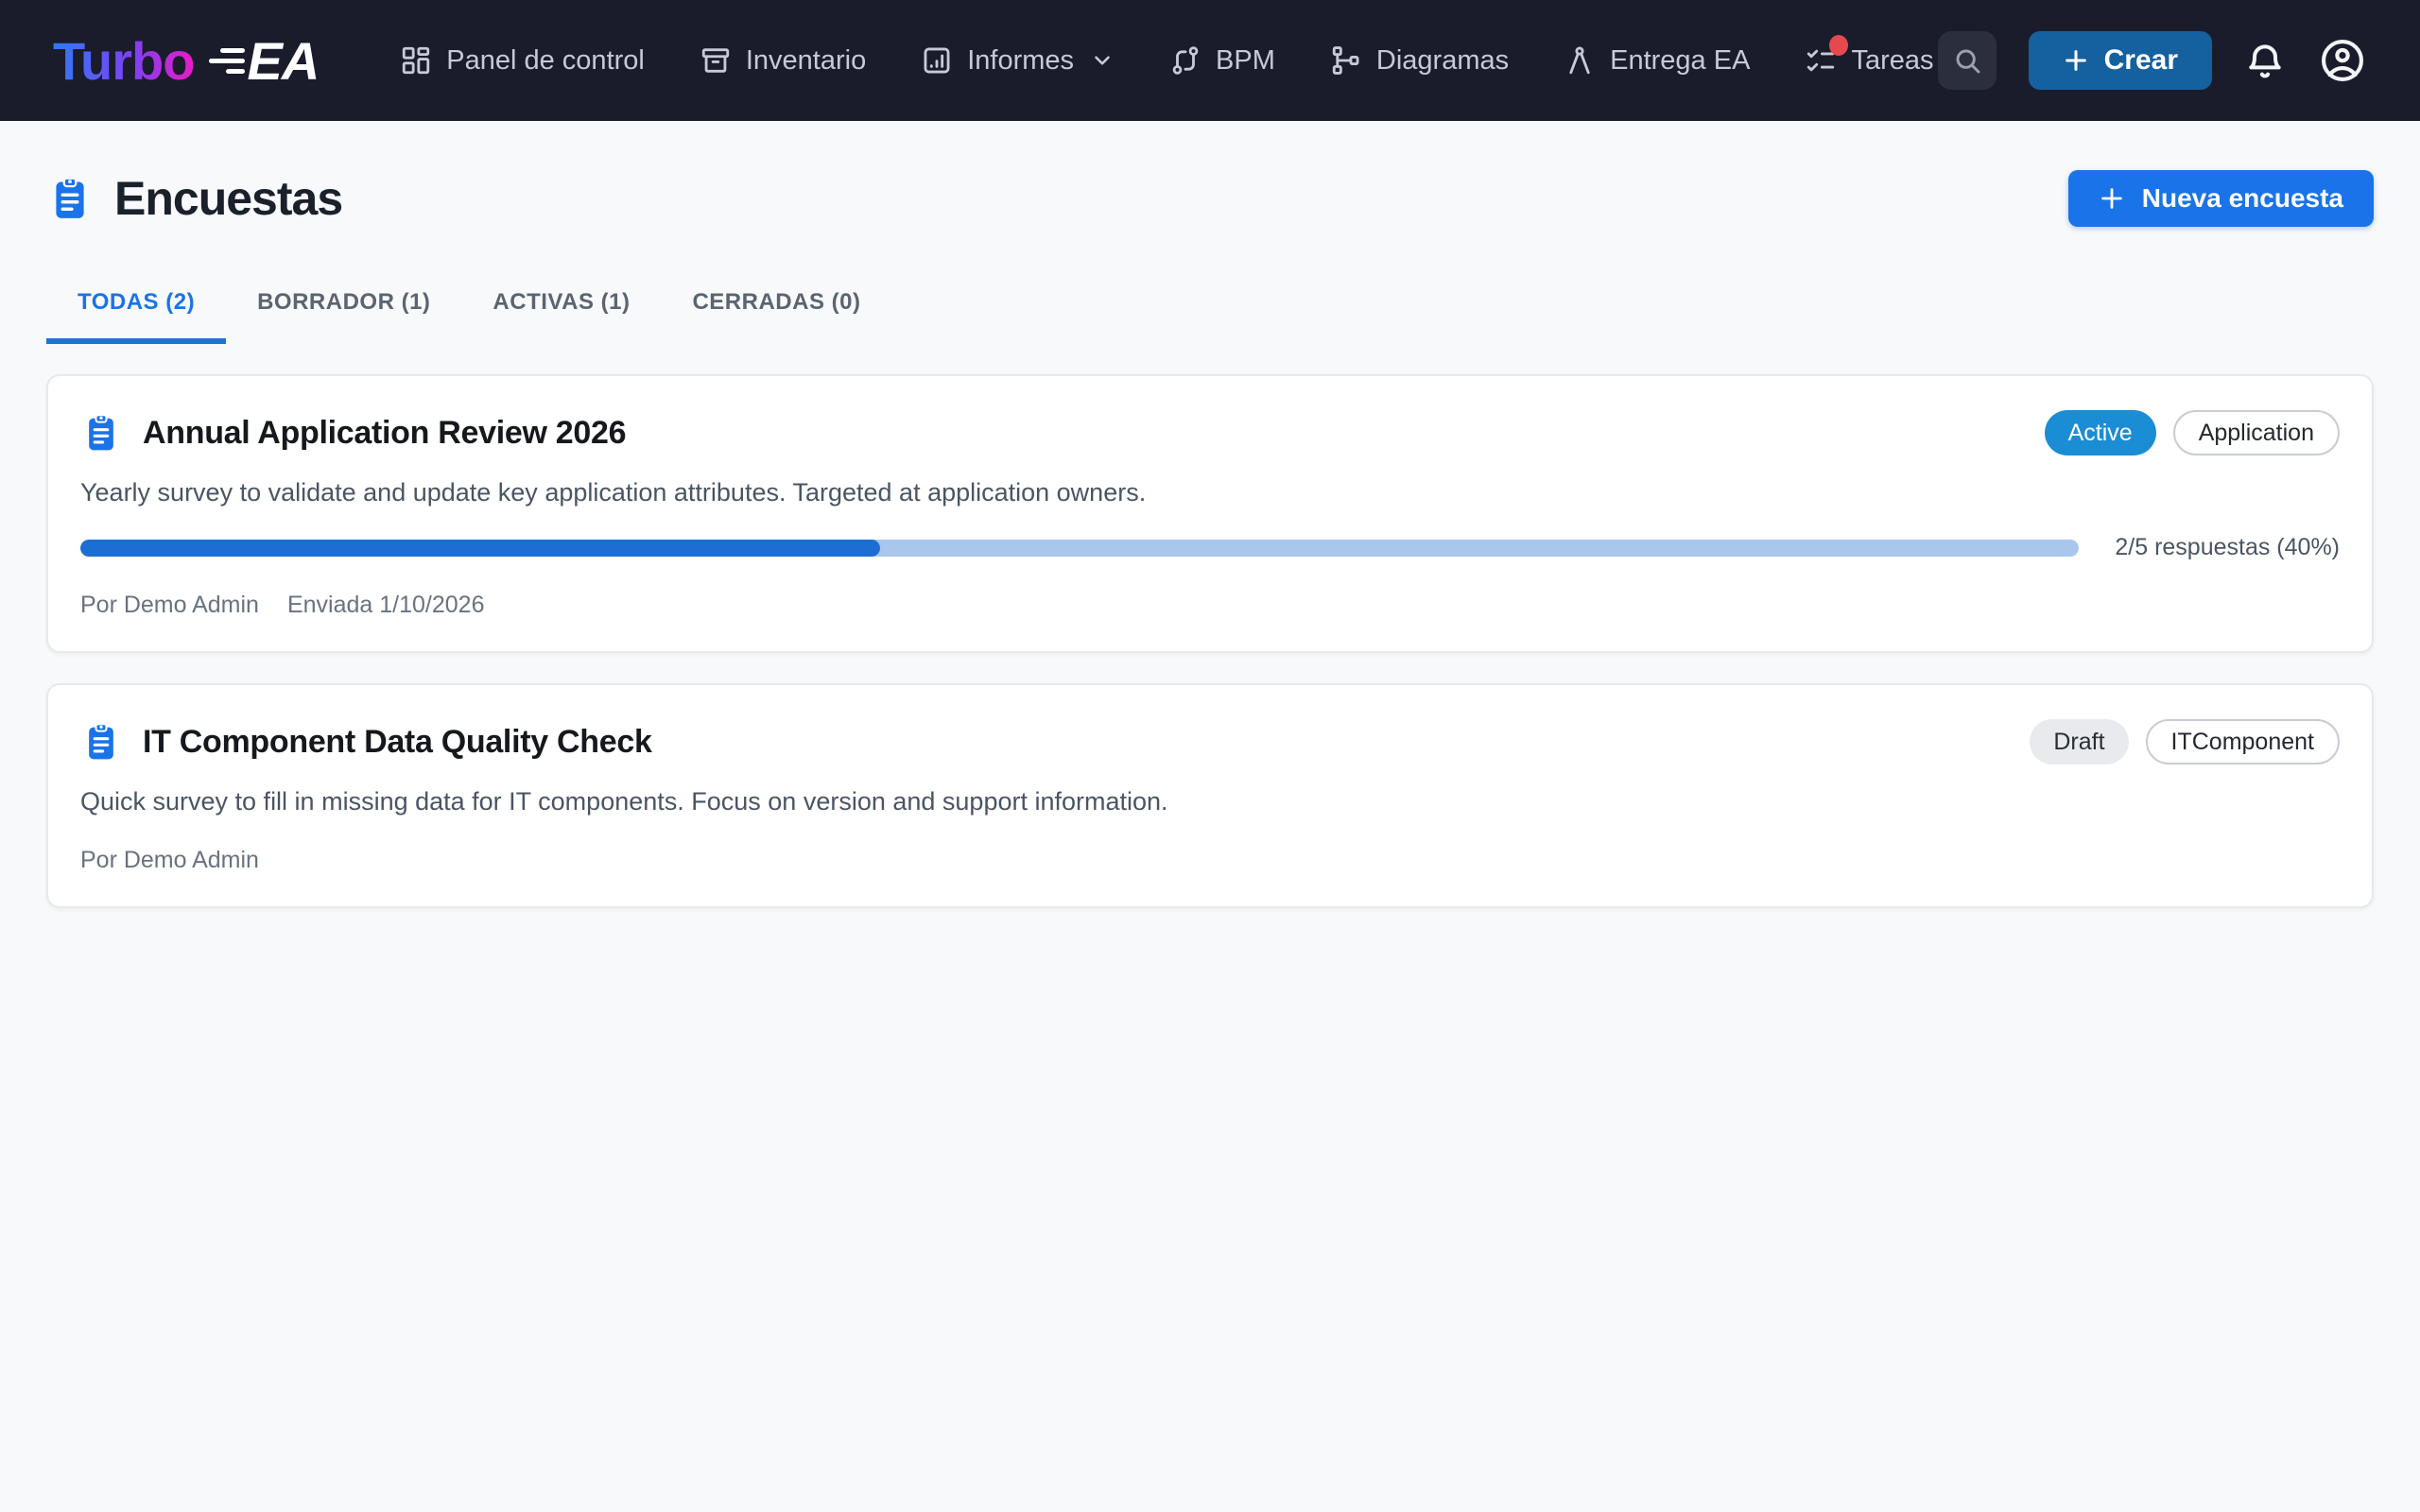 The image size is (2420, 1512). I want to click on survey-sent-date: Enviada 1/10/2026, so click(385, 605).